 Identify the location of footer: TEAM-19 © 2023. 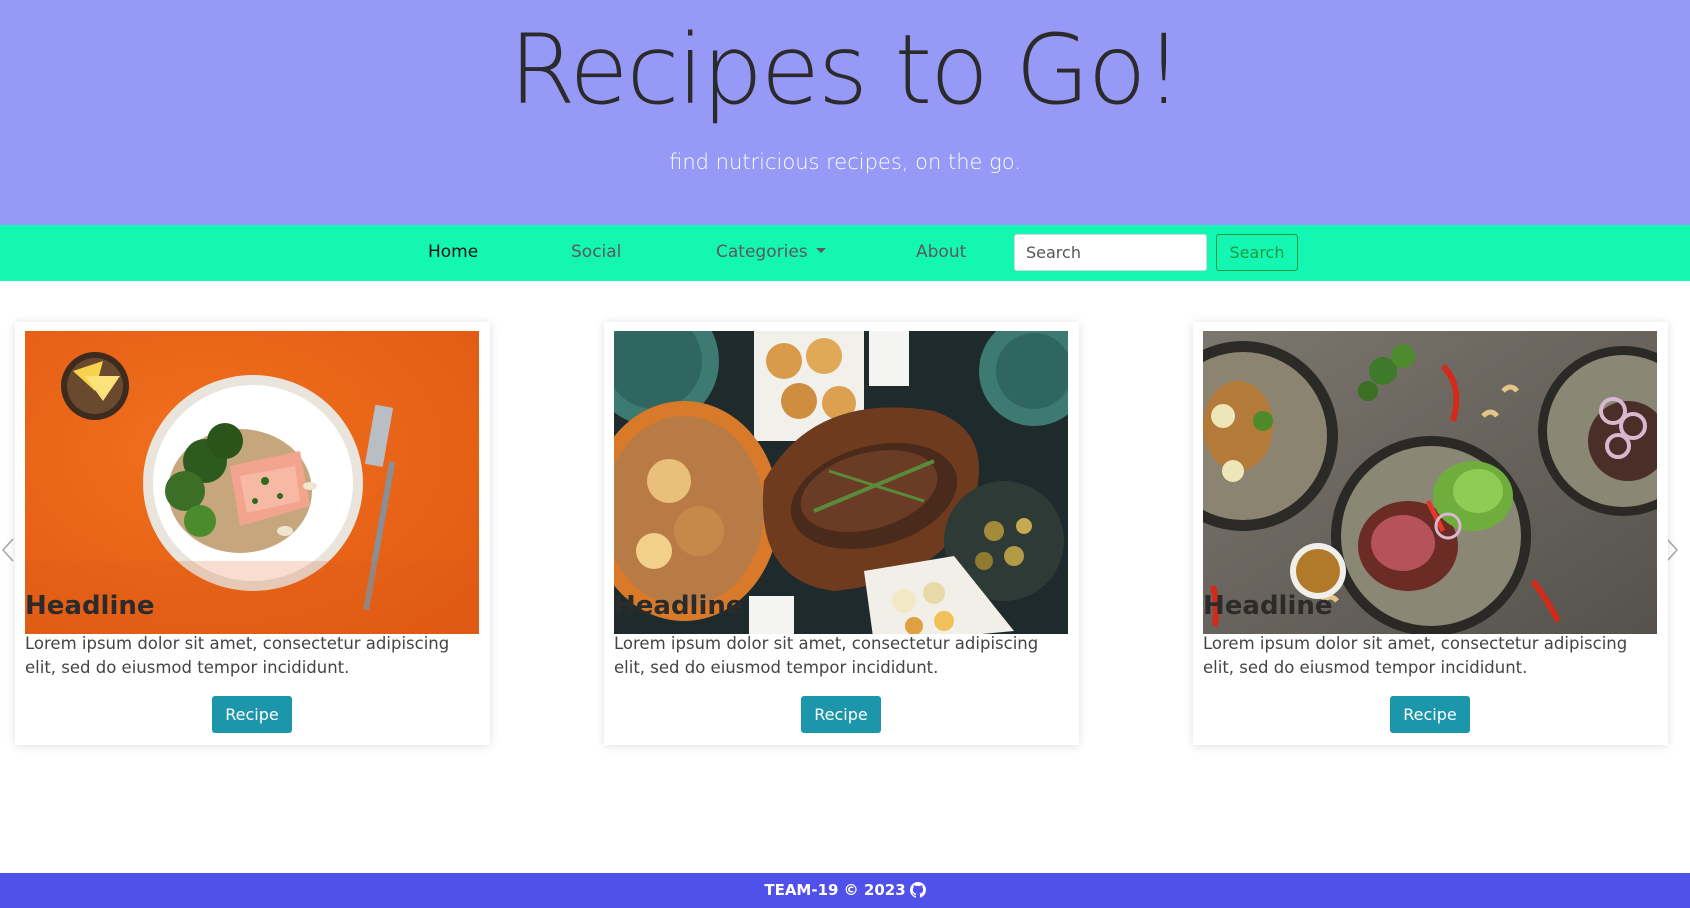
(845, 890).